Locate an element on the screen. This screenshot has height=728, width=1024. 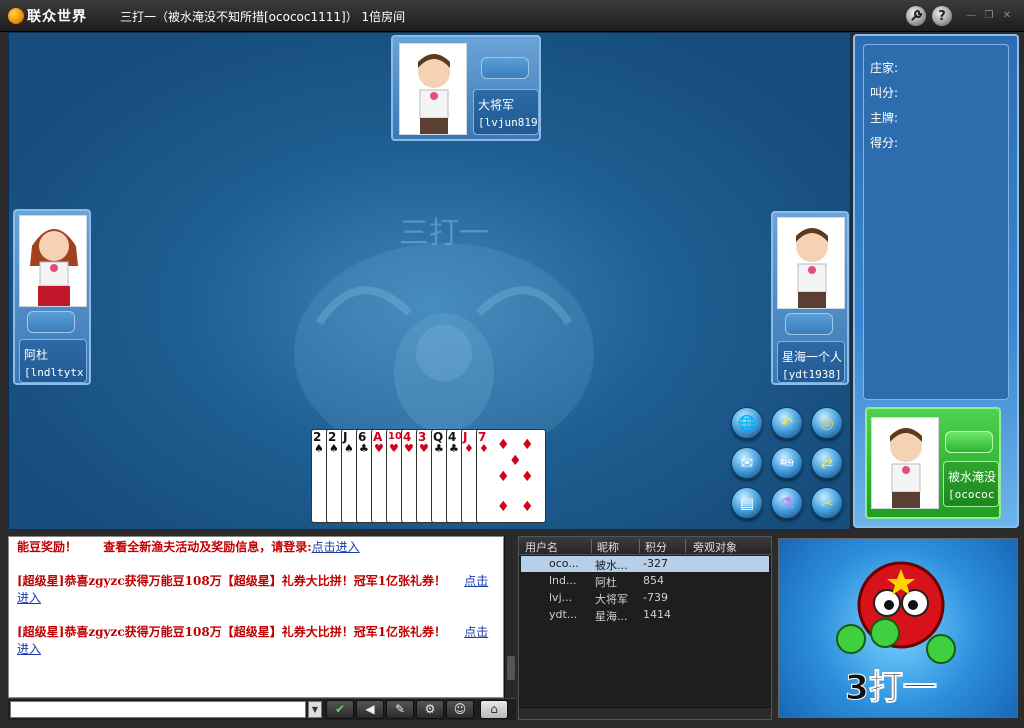
game-promo-banner: 3打一 is located at coordinates (898, 628).